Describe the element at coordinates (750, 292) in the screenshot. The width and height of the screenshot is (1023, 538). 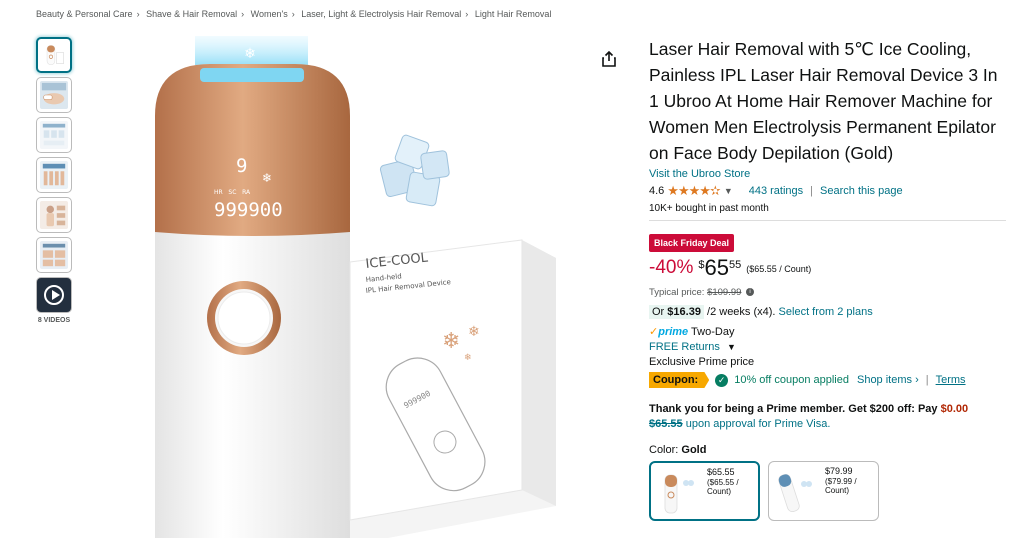
I see `info-icon: i` at that location.